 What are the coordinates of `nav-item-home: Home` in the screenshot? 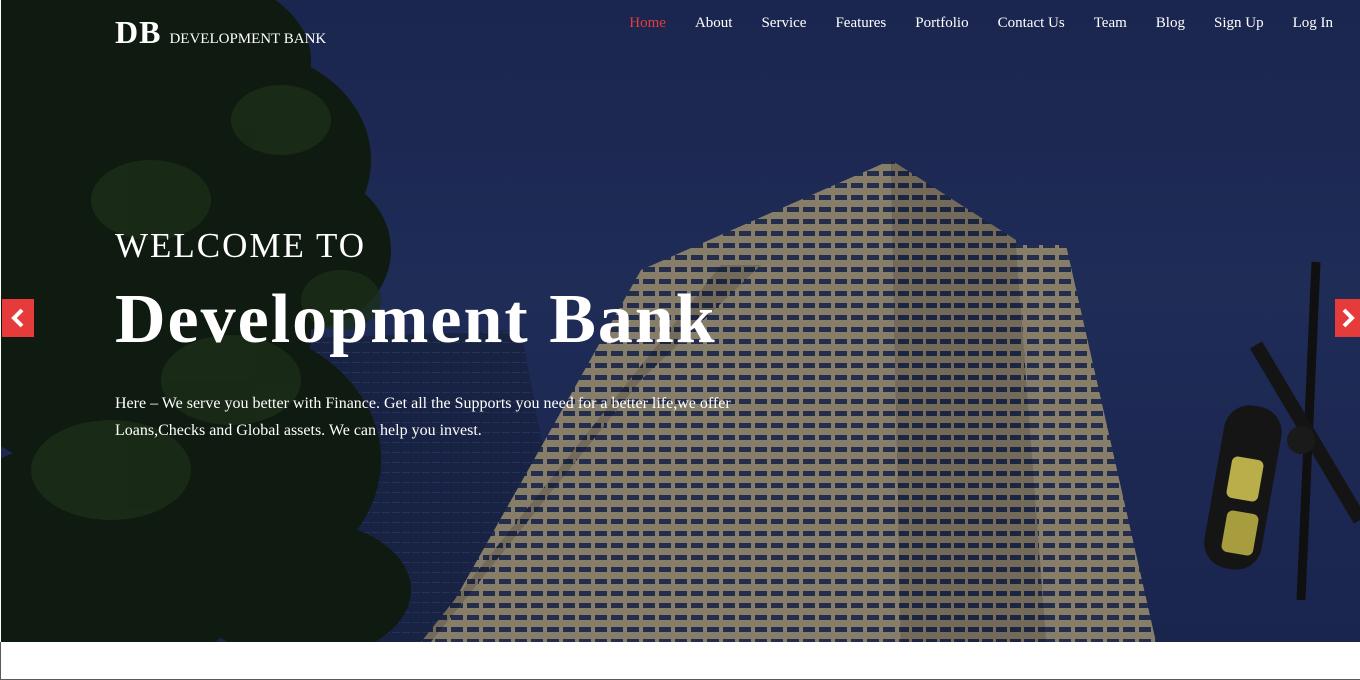 It's located at (633, 23).